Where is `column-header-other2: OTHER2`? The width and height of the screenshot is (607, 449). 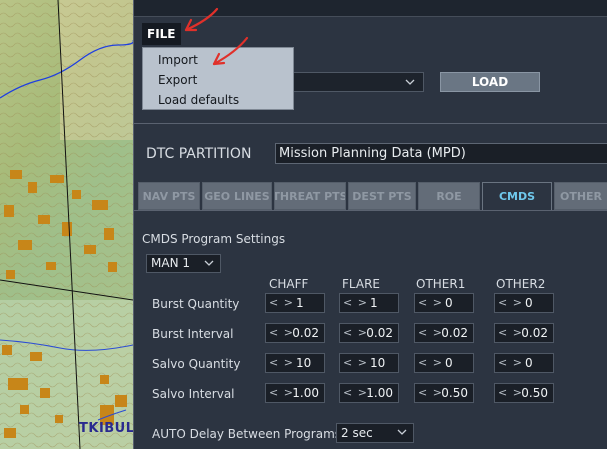
column-header-other2: OTHER2 is located at coordinates (521, 284).